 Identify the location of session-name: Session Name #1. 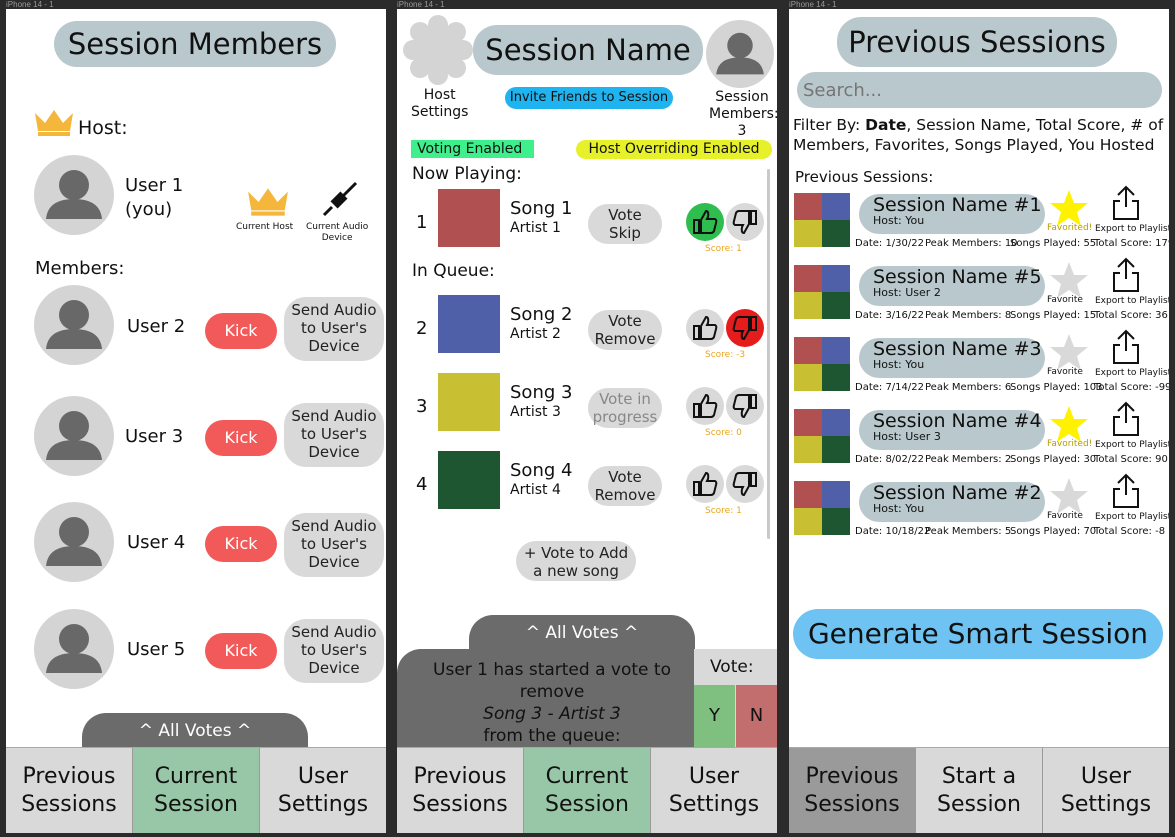
(957, 205).